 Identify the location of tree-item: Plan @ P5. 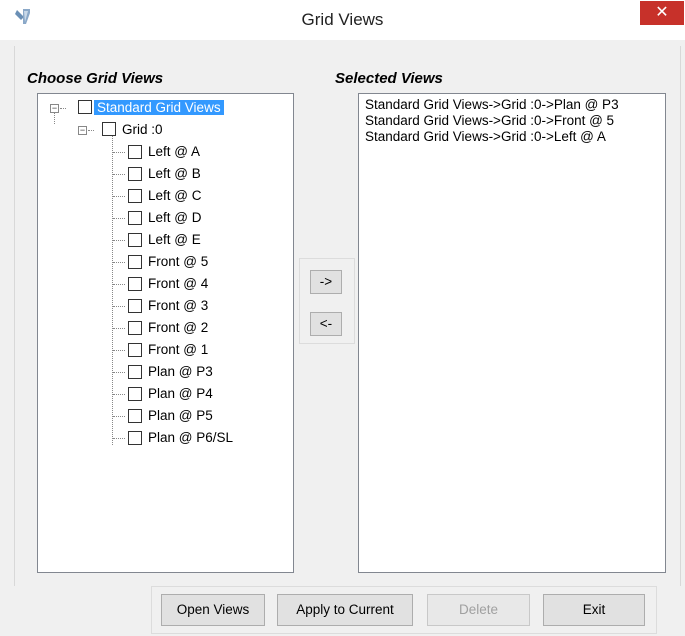
(180, 416).